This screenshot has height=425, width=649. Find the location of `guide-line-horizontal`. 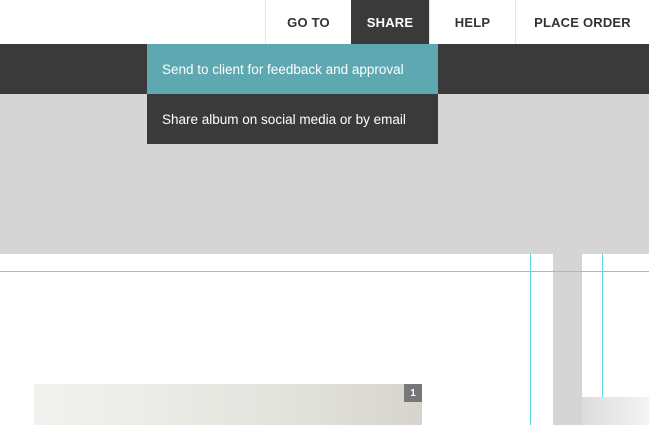

guide-line-horizontal is located at coordinates (324, 271).